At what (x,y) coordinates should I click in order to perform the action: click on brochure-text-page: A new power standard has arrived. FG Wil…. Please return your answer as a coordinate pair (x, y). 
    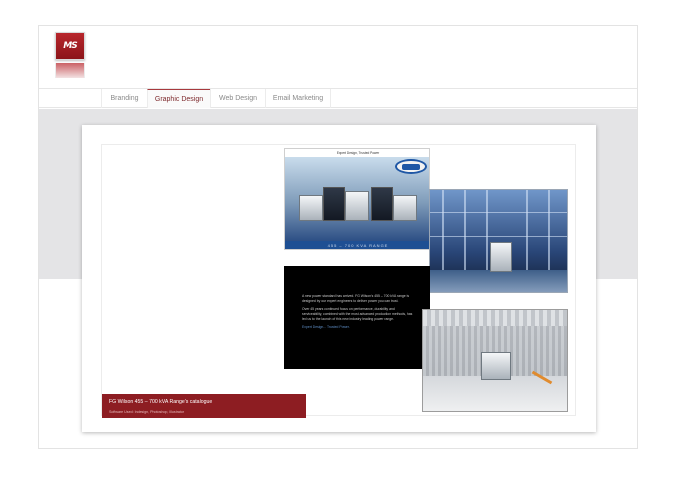
    Looking at the image, I should click on (357, 317).